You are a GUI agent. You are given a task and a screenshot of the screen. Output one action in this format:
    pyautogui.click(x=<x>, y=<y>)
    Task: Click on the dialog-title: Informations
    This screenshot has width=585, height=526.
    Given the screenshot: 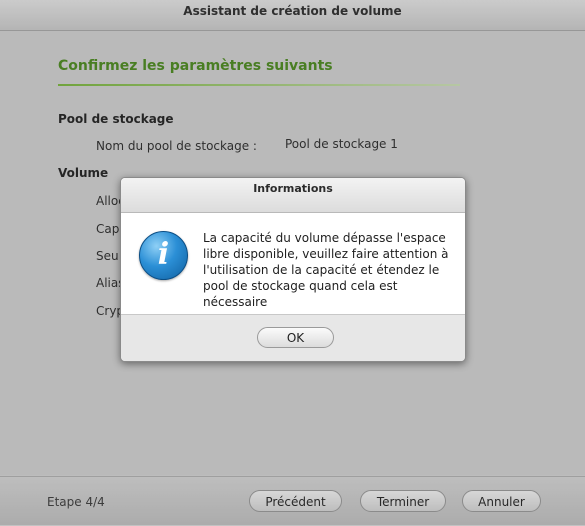 What is the action you would take?
    pyautogui.click(x=293, y=195)
    